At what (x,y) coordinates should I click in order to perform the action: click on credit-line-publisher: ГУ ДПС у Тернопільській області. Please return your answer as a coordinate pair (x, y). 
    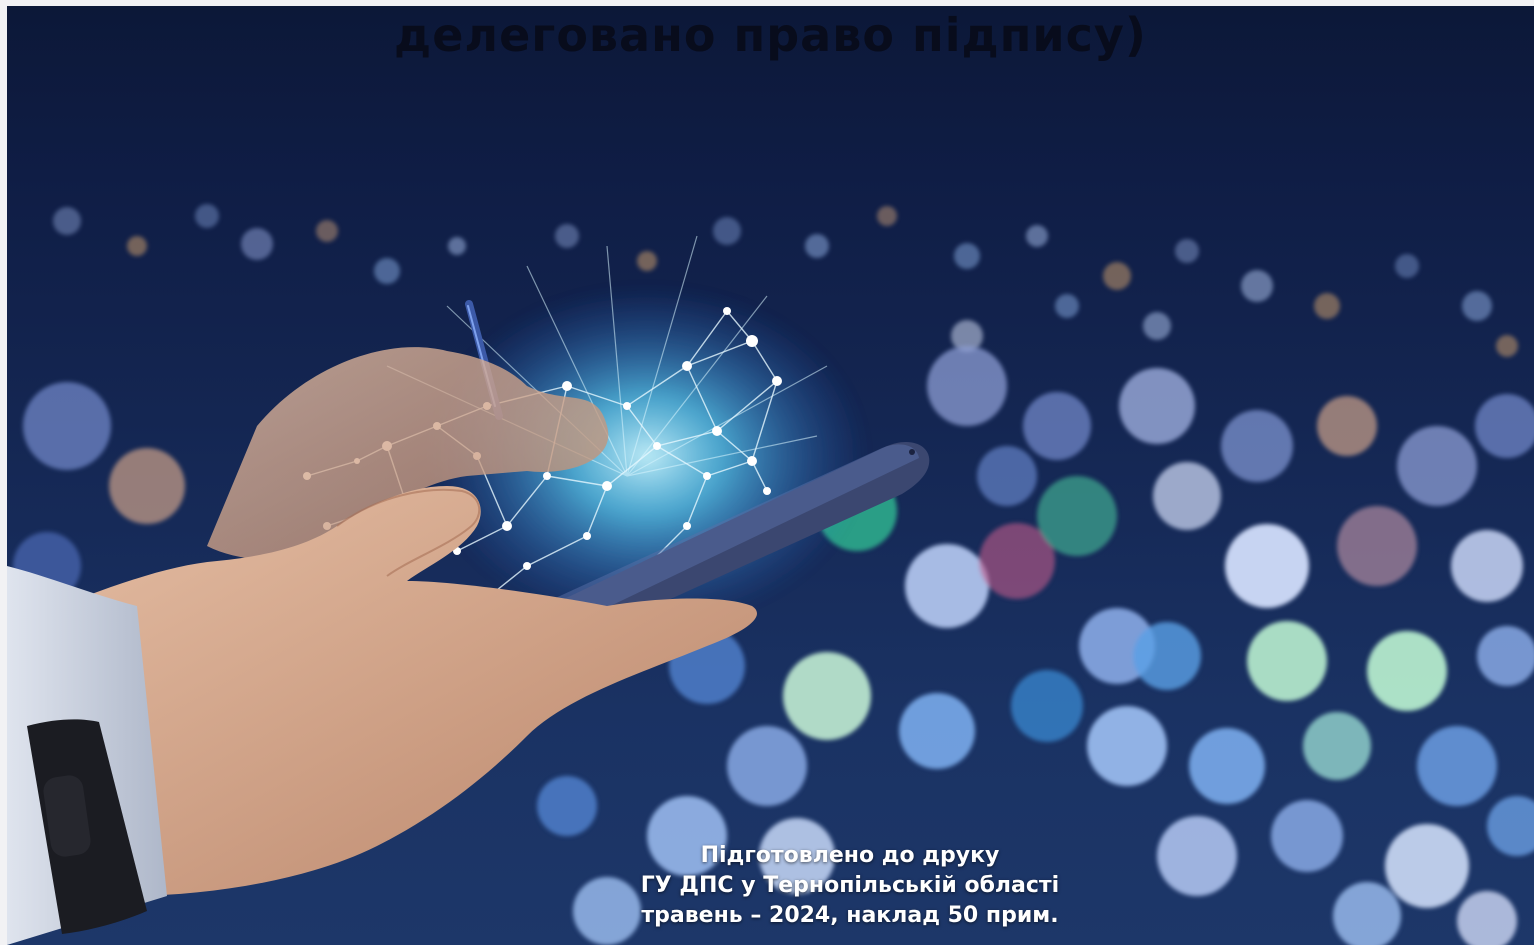
    Looking at the image, I should click on (850, 885).